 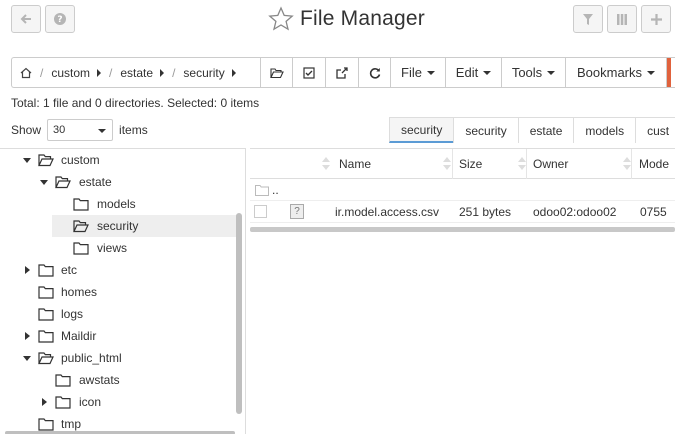 I want to click on column-header-size: Size, so click(x=470, y=164).